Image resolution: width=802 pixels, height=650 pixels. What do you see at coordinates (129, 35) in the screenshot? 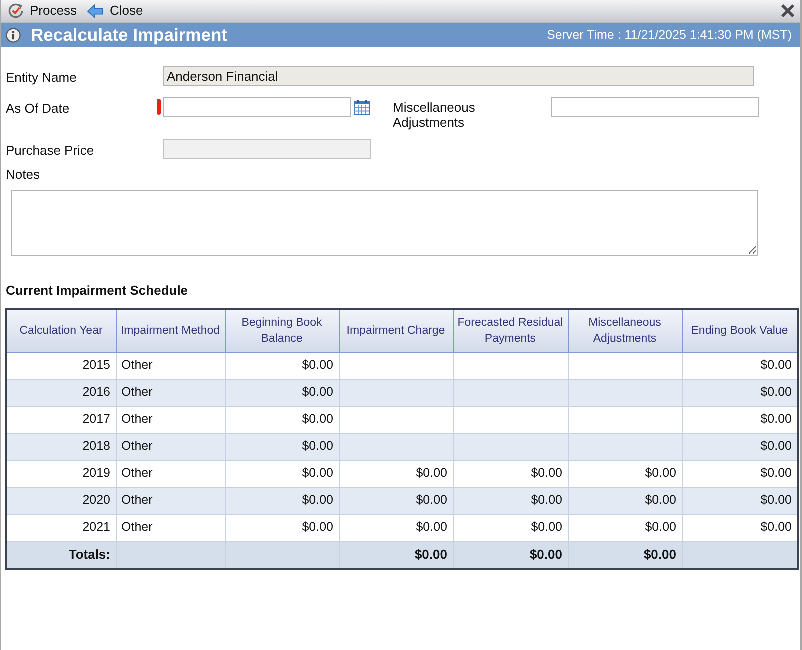
I see `dialog-title: Recalculate Impairment` at bounding box center [129, 35].